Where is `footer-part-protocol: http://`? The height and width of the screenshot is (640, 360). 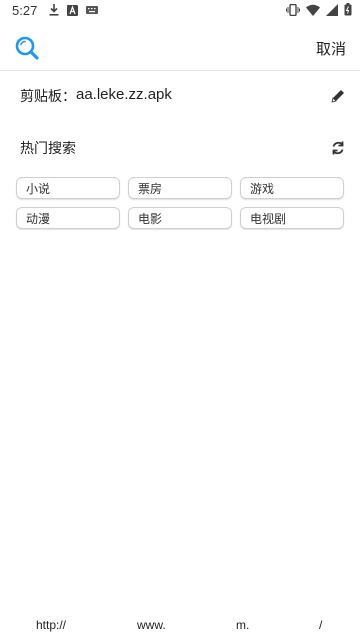
footer-part-protocol: http:// is located at coordinates (51, 625).